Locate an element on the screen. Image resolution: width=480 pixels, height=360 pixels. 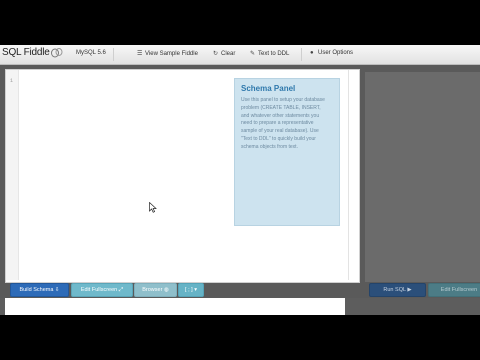
results-area is located at coordinates (240, 306).